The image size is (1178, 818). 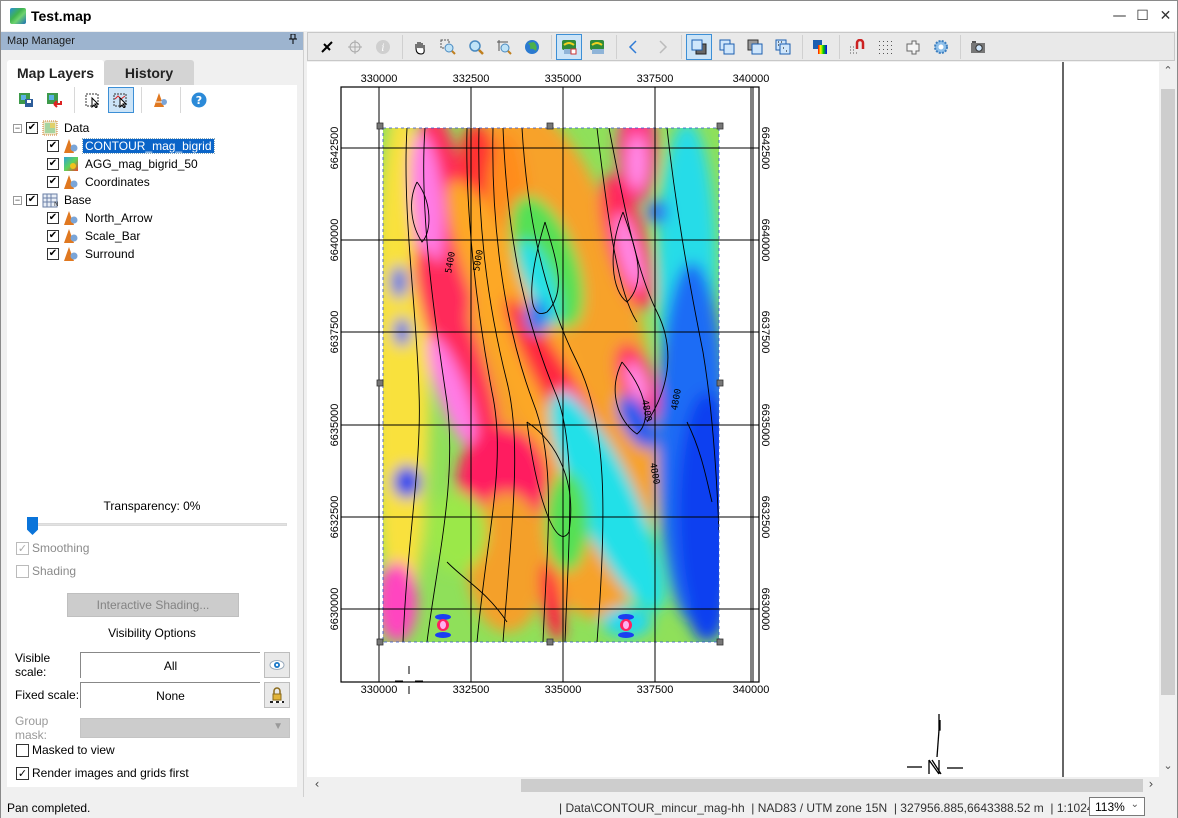 What do you see at coordinates (551, 46) in the screenshot?
I see `toolbar-separator` at bounding box center [551, 46].